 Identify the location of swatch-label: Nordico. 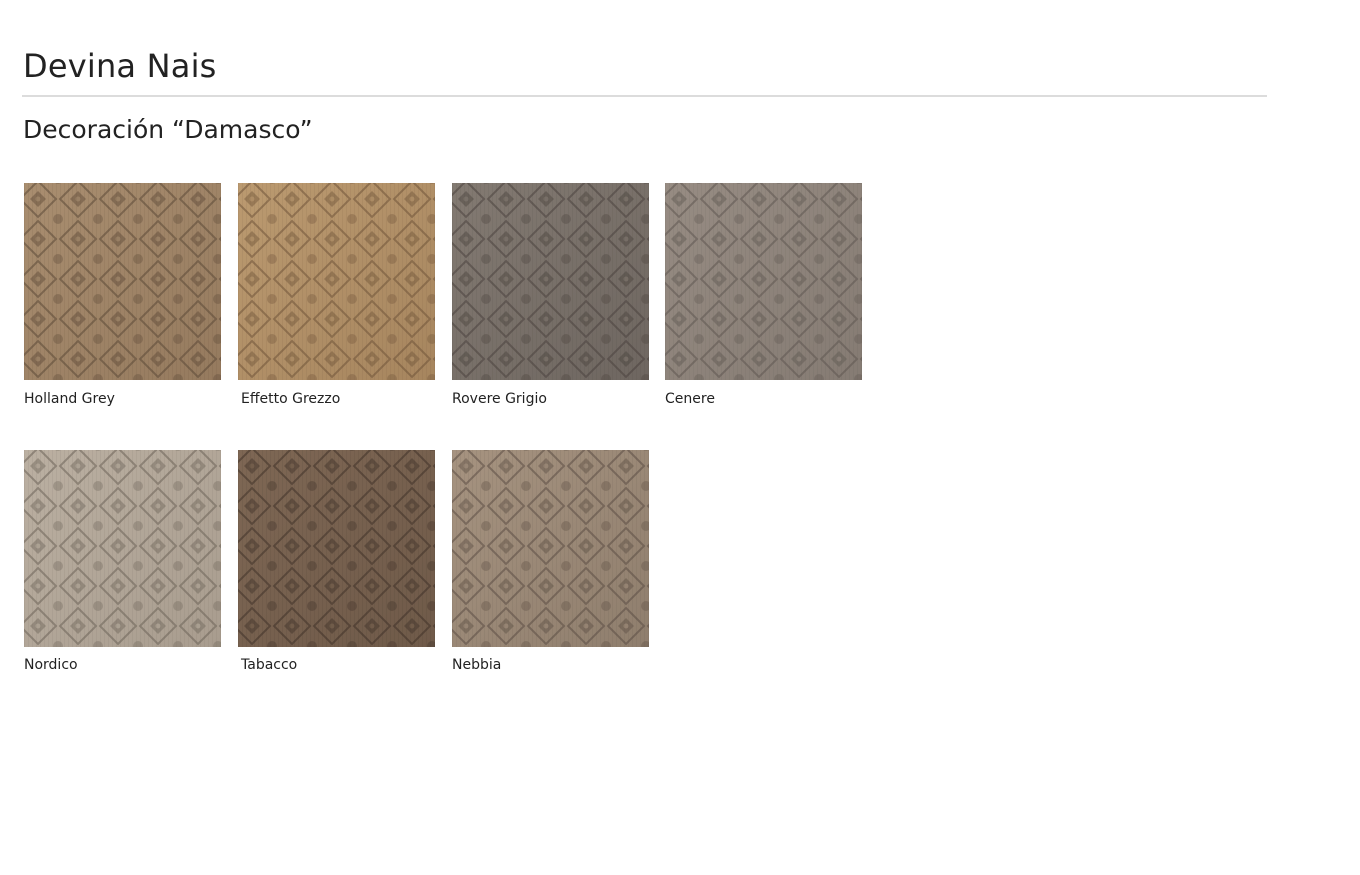
(51, 665).